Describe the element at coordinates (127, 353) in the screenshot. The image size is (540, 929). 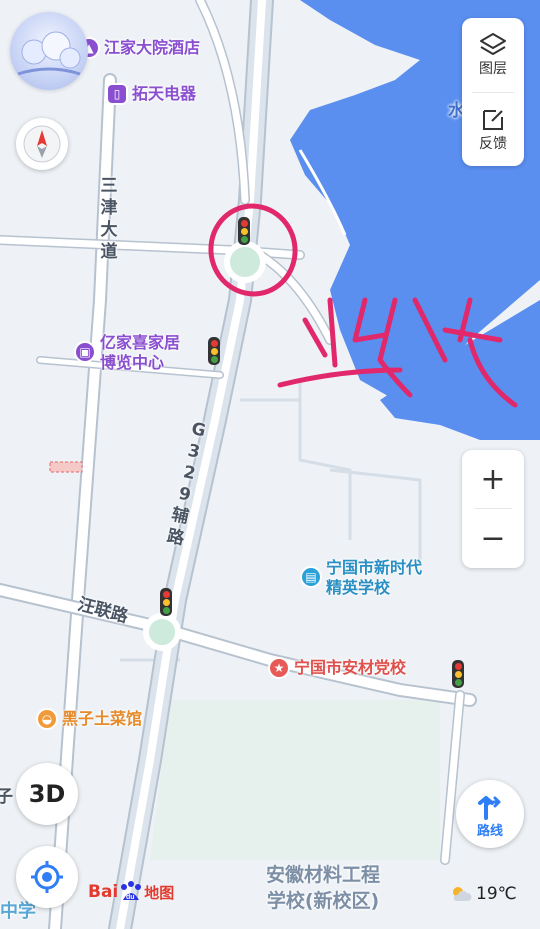
I see `poi-furniture: ▣ 亿家喜家居 博览中心` at that location.